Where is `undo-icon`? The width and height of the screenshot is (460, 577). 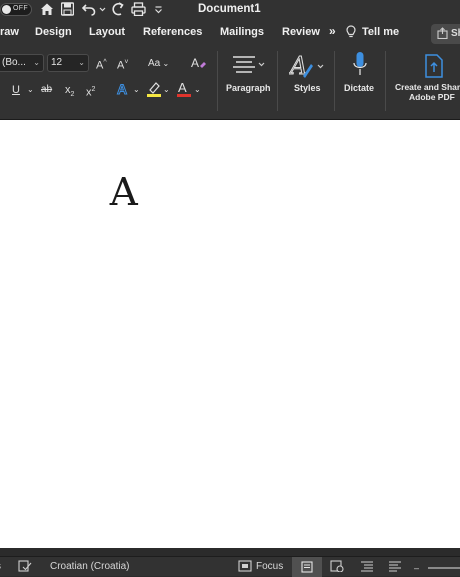
undo-icon is located at coordinates (88, 10).